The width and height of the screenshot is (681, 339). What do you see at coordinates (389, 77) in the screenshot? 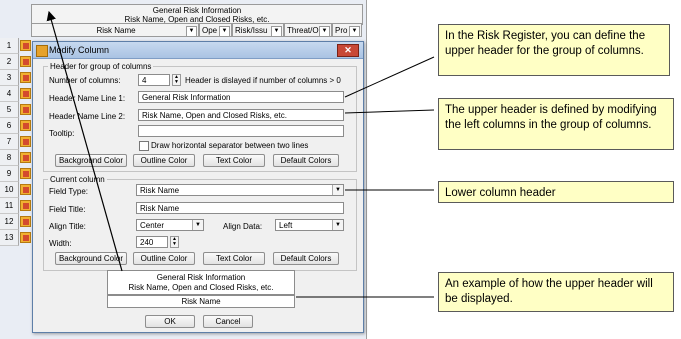
I see `line-to-header-line1` at bounding box center [389, 77].